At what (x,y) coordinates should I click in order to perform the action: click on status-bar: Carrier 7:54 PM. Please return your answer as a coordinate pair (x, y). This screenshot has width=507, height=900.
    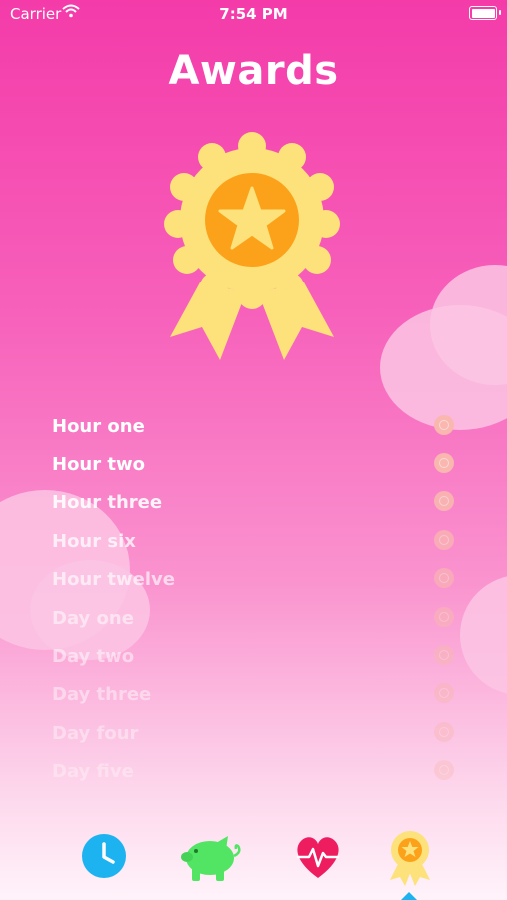
    Looking at the image, I should click on (253, 14).